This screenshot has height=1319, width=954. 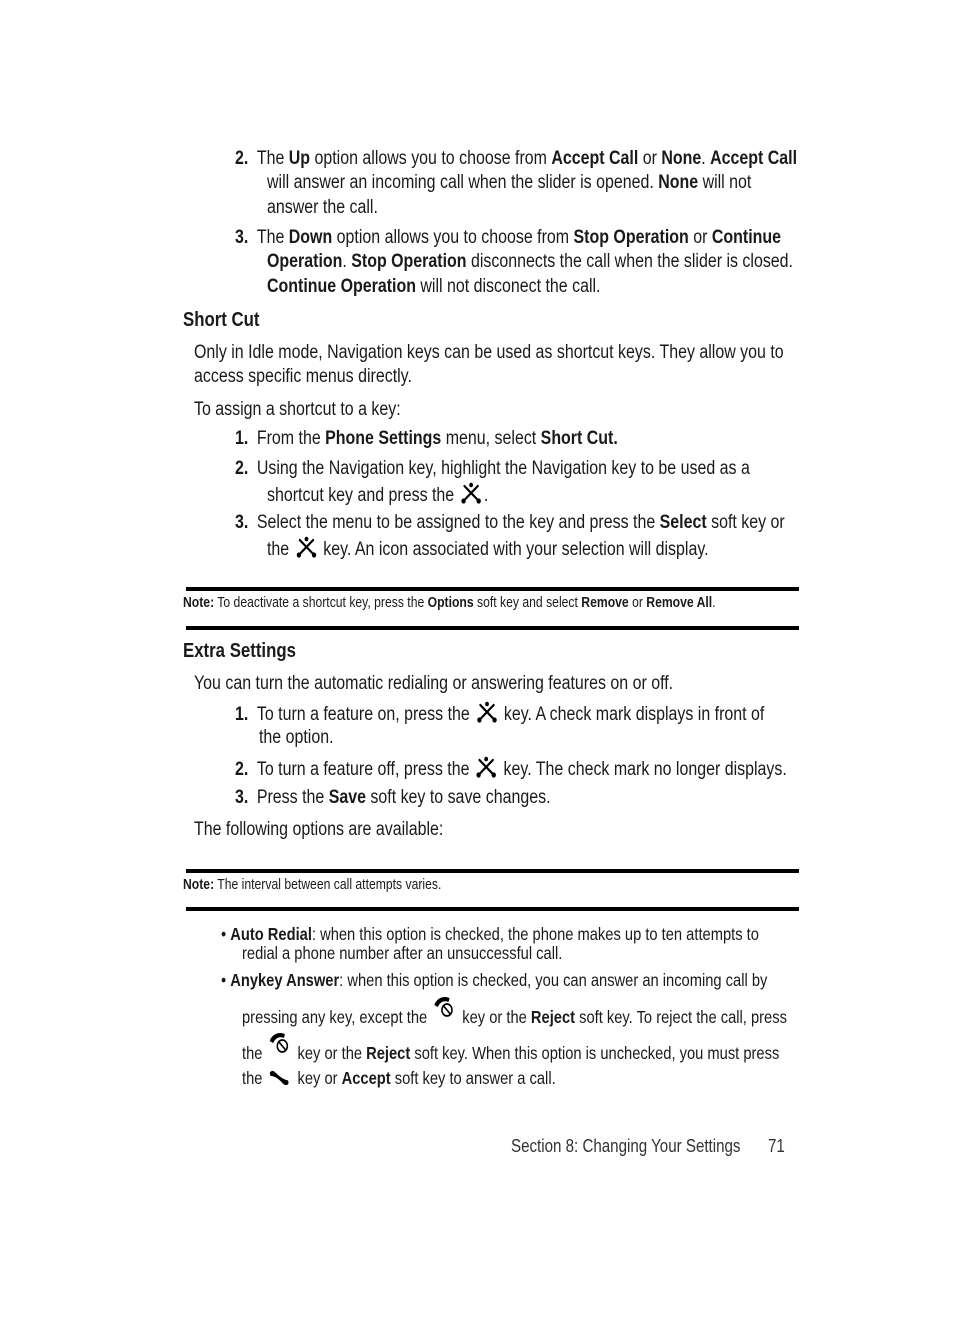 What do you see at coordinates (296, 737) in the screenshot?
I see `extra-step-1-line2: the option.` at bounding box center [296, 737].